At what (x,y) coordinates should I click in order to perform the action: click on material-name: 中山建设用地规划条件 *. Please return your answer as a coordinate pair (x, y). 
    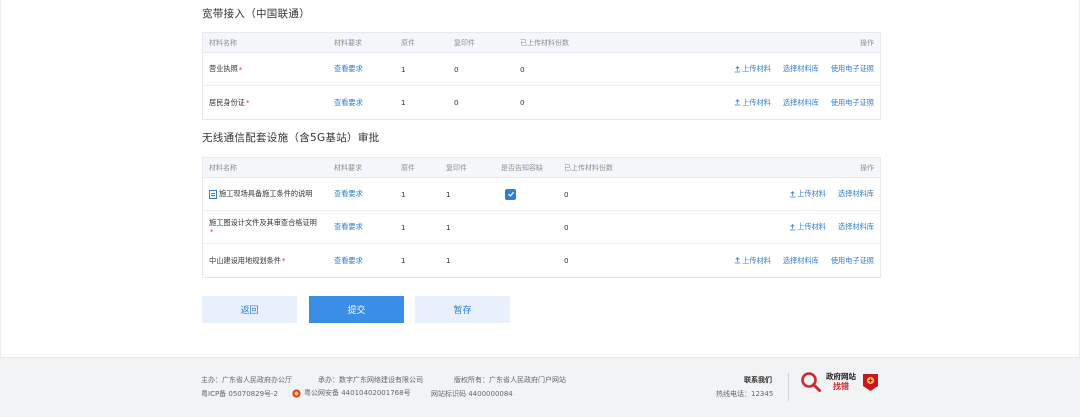
    Looking at the image, I should click on (247, 260).